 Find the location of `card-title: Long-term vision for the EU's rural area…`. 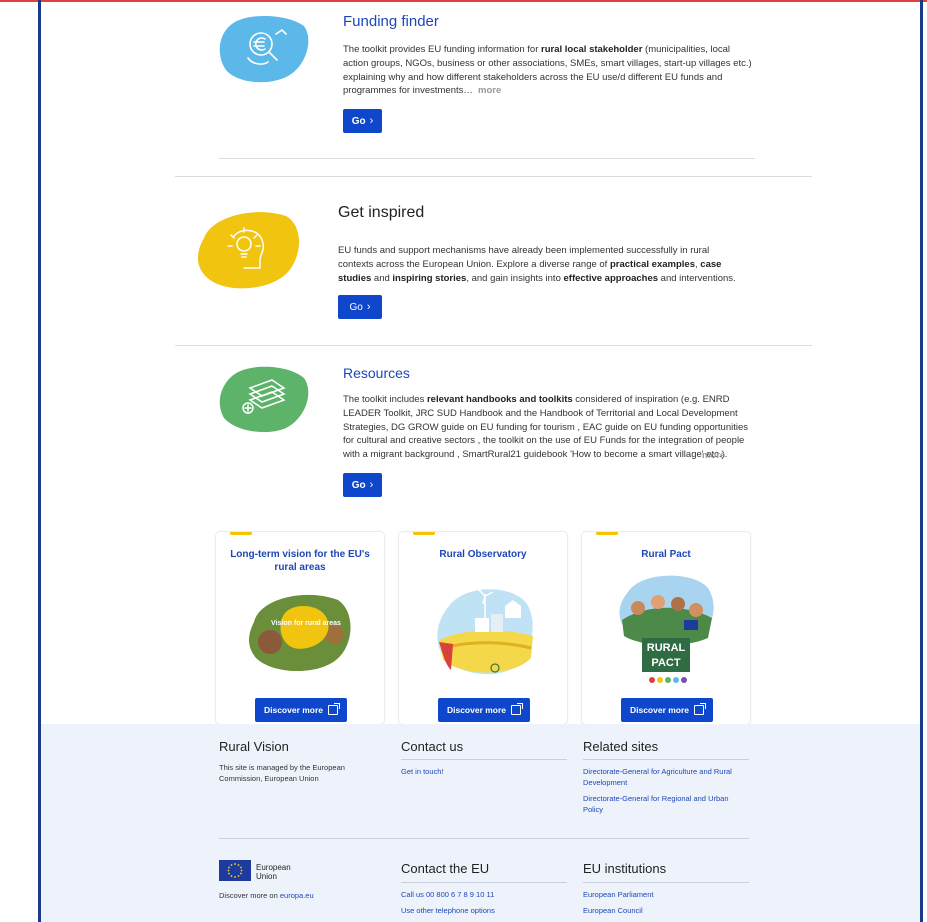

card-title: Long-term vision for the EU's rural area… is located at coordinates (300, 561).